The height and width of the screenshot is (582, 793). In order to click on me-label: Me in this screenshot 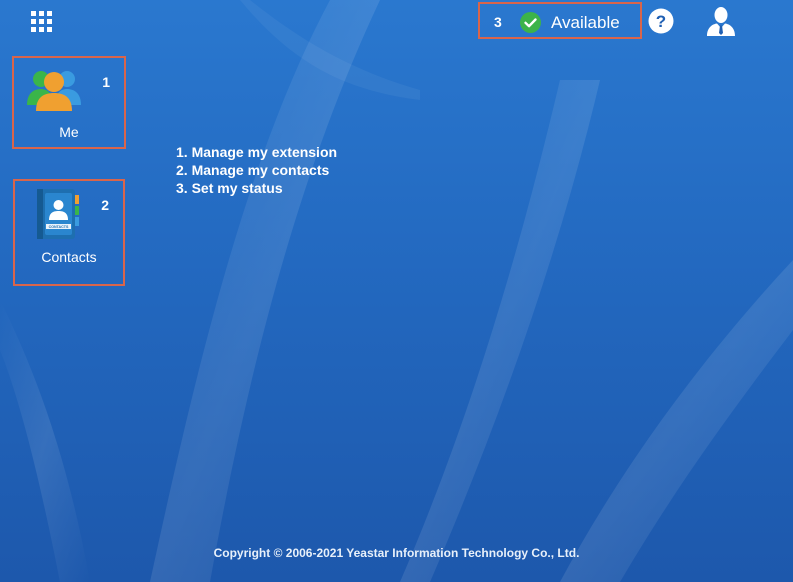, I will do `click(69, 132)`.